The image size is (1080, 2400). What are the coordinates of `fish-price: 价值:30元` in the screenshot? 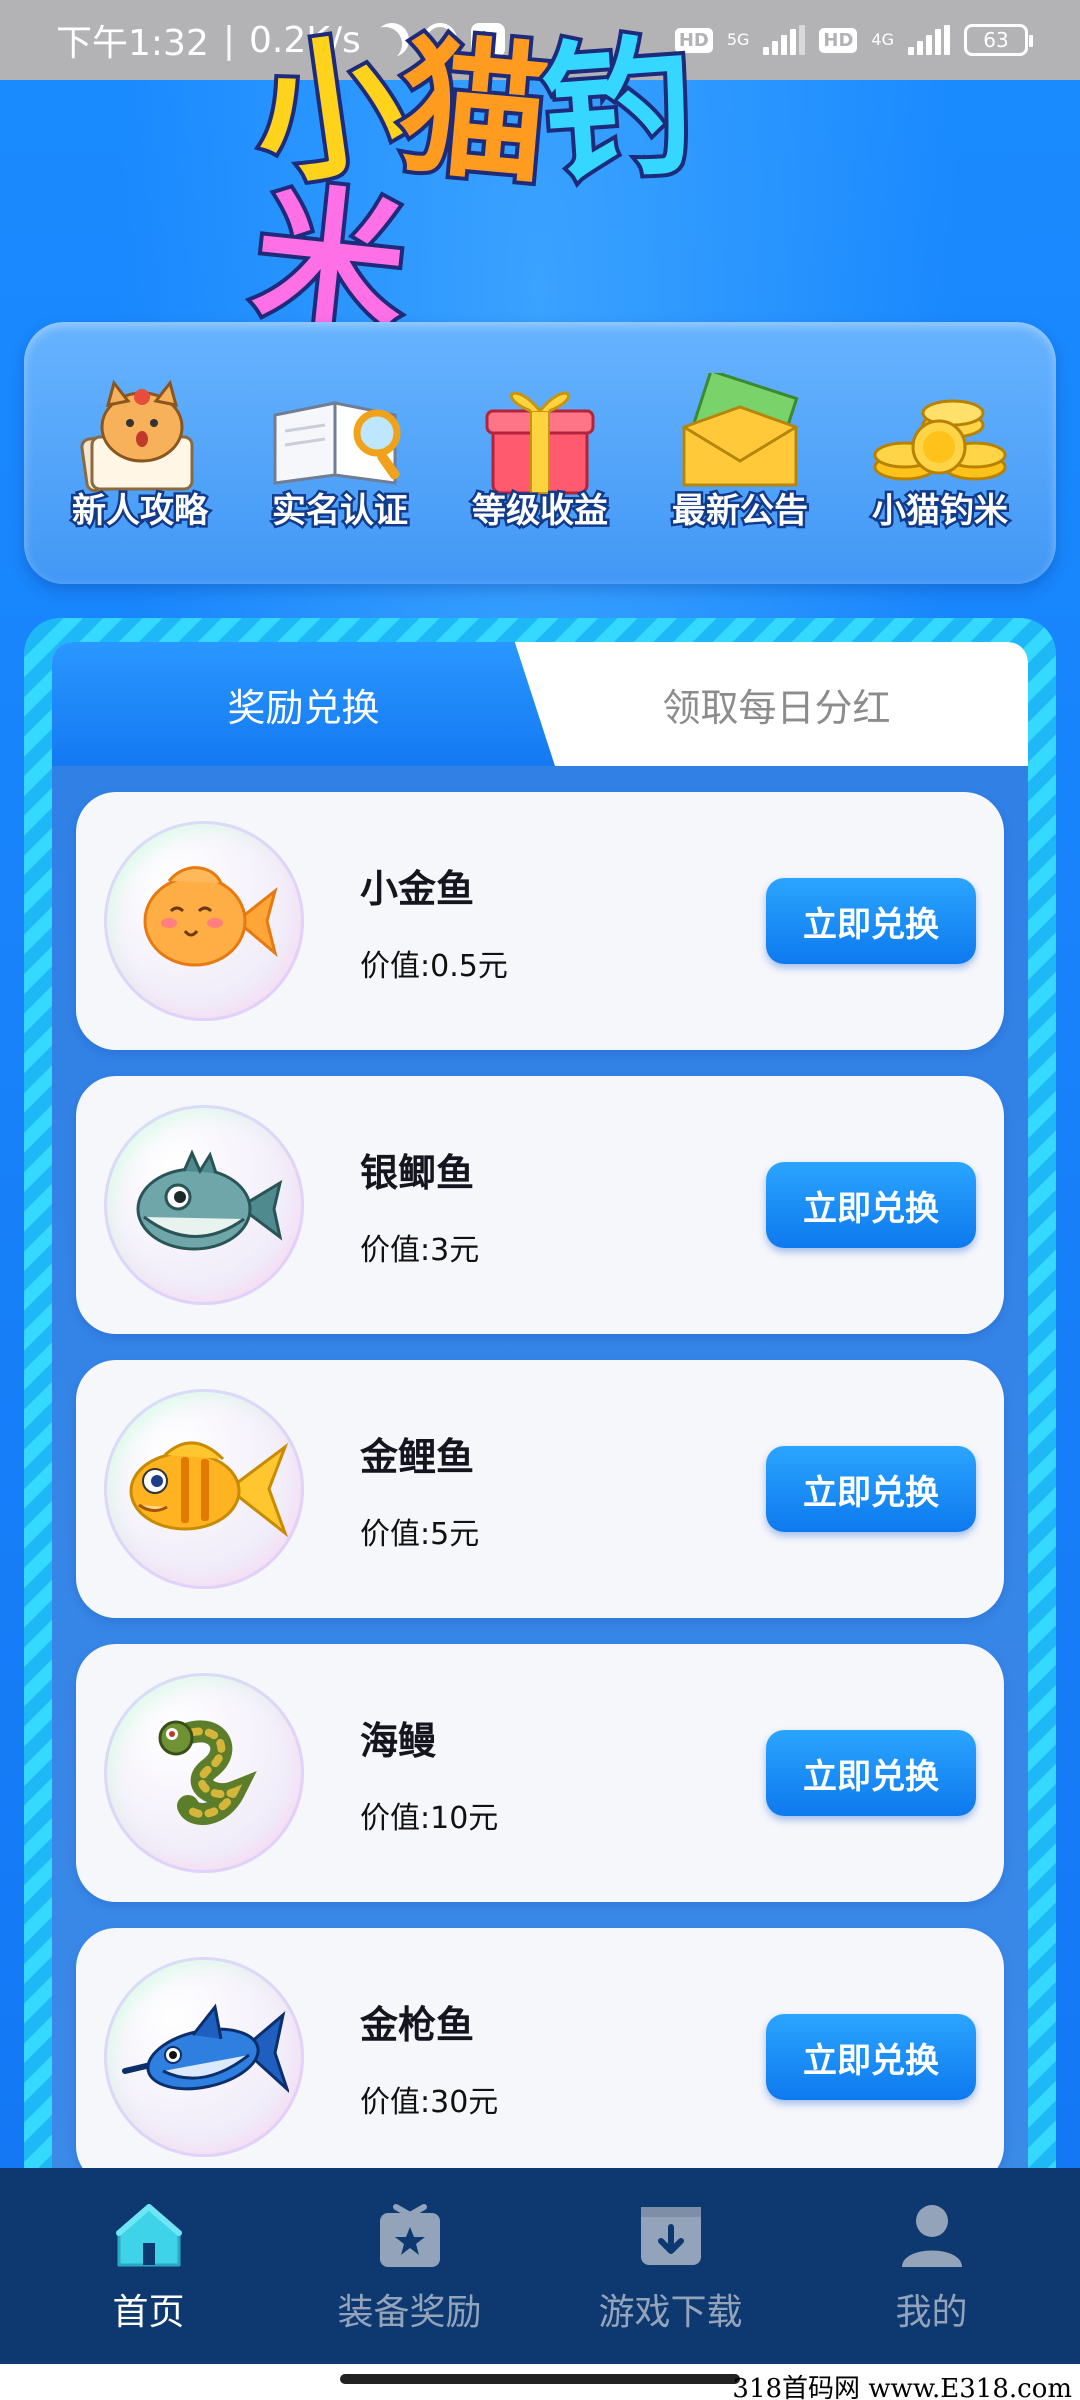 It's located at (429, 2102).